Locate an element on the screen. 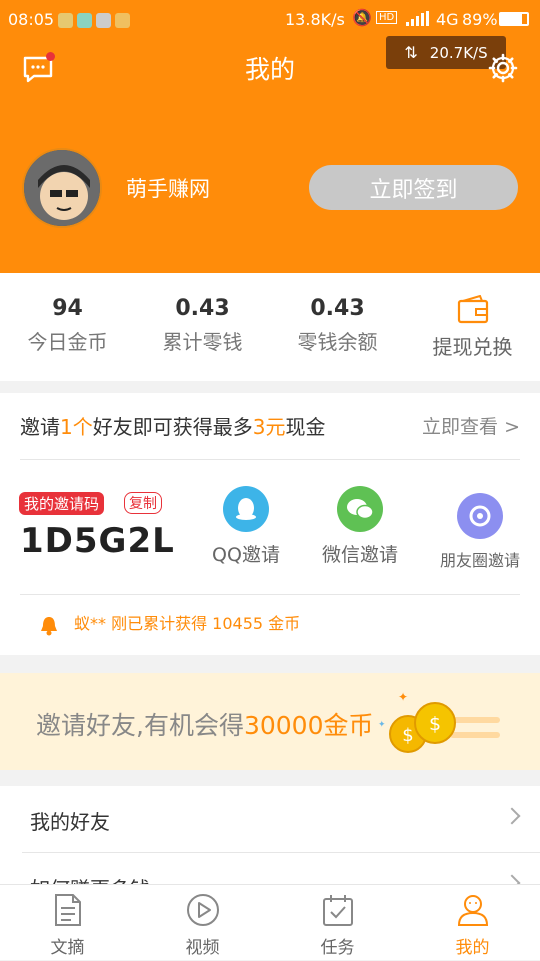 The width and height of the screenshot is (540, 961). tab-mine: 我的 is located at coordinates (472, 923).